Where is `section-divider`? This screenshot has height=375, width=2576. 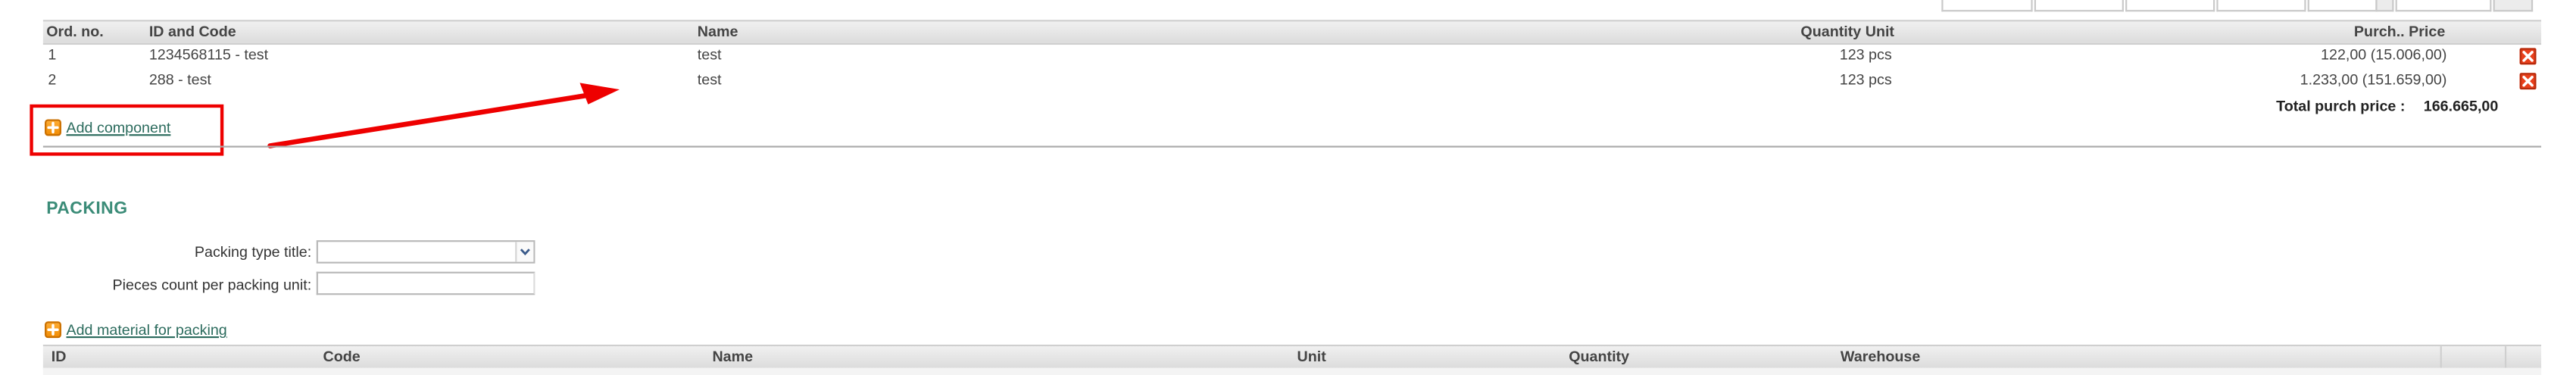 section-divider is located at coordinates (1292, 146).